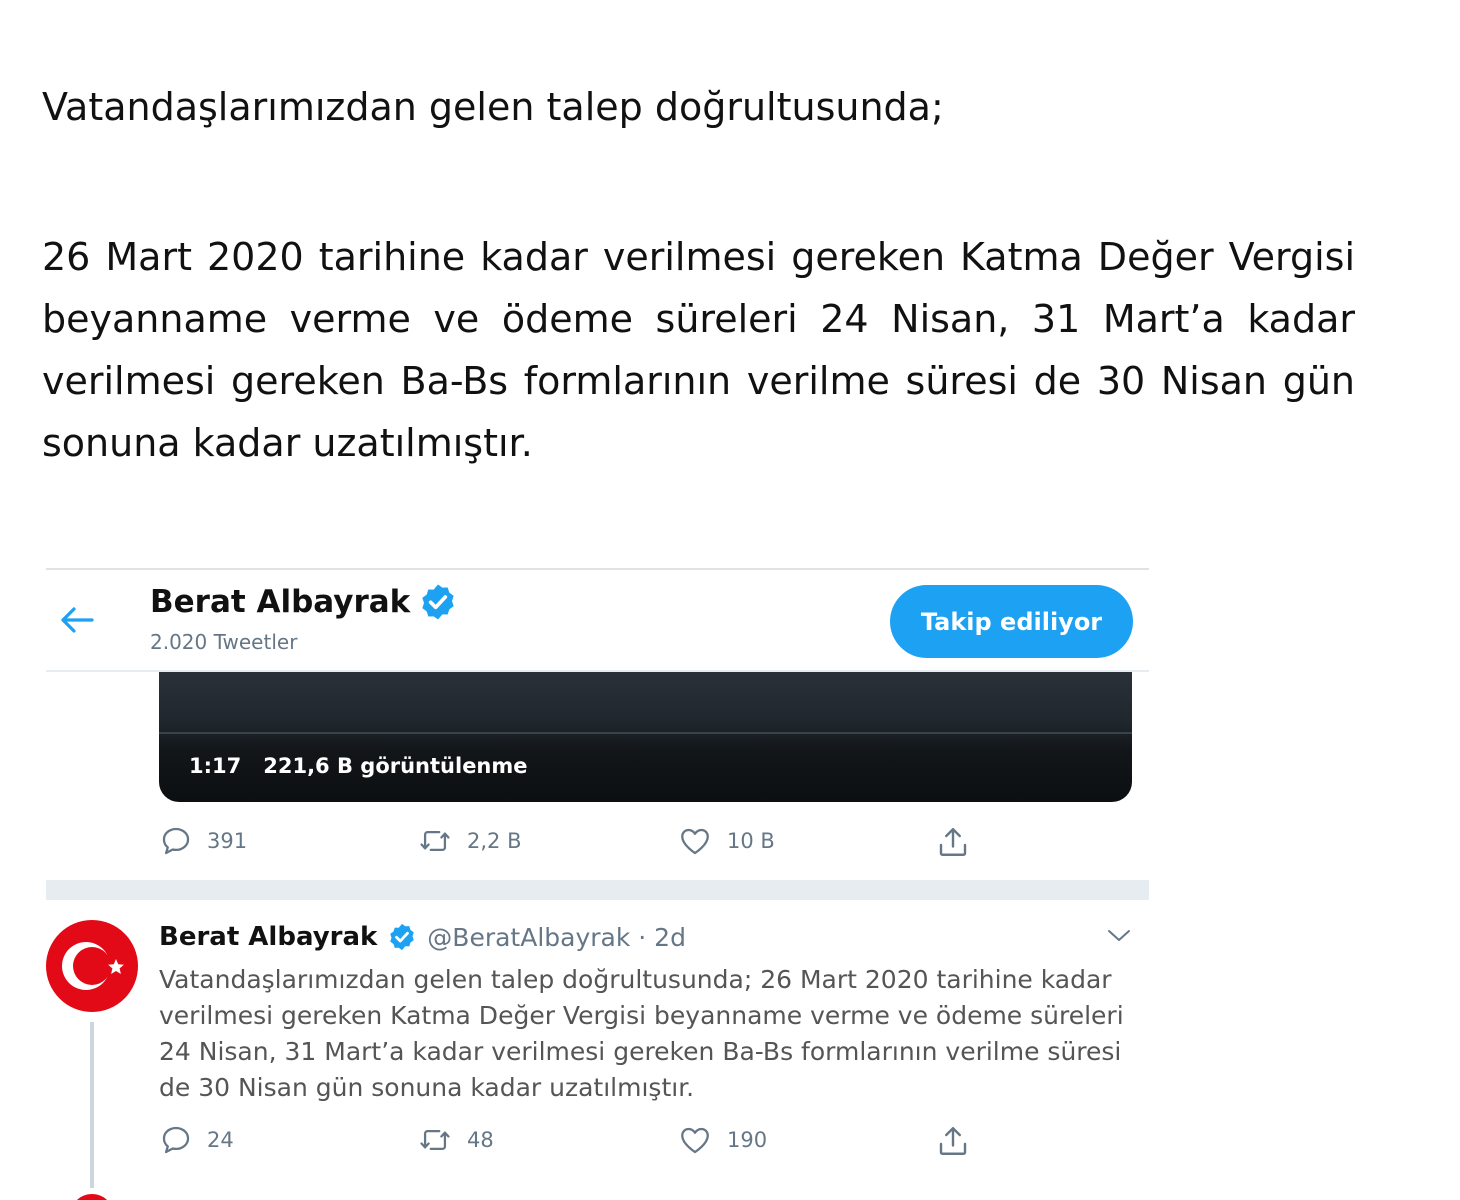 The image size is (1460, 1200). What do you see at coordinates (597, 890) in the screenshot?
I see `tweet-separator` at bounding box center [597, 890].